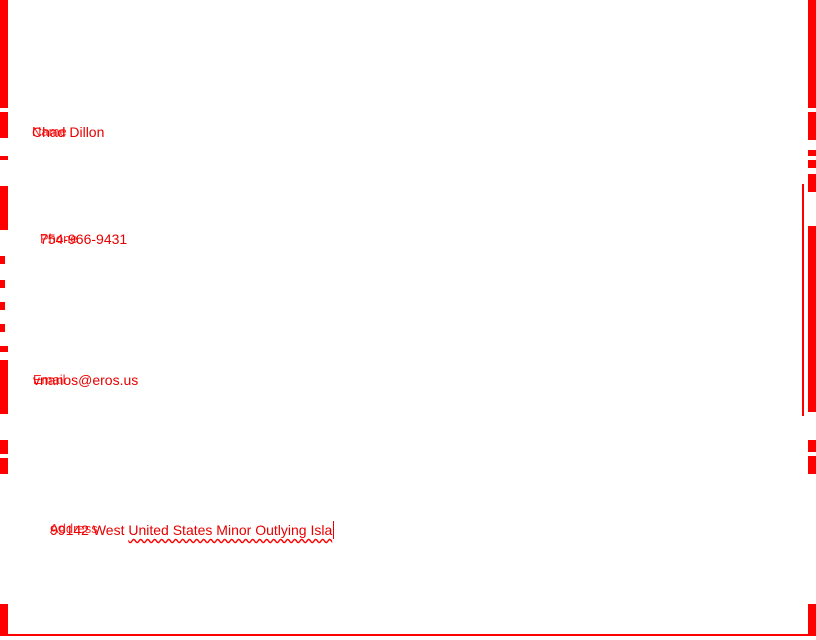  I want to click on right-edge-panel, so click(812, 318).